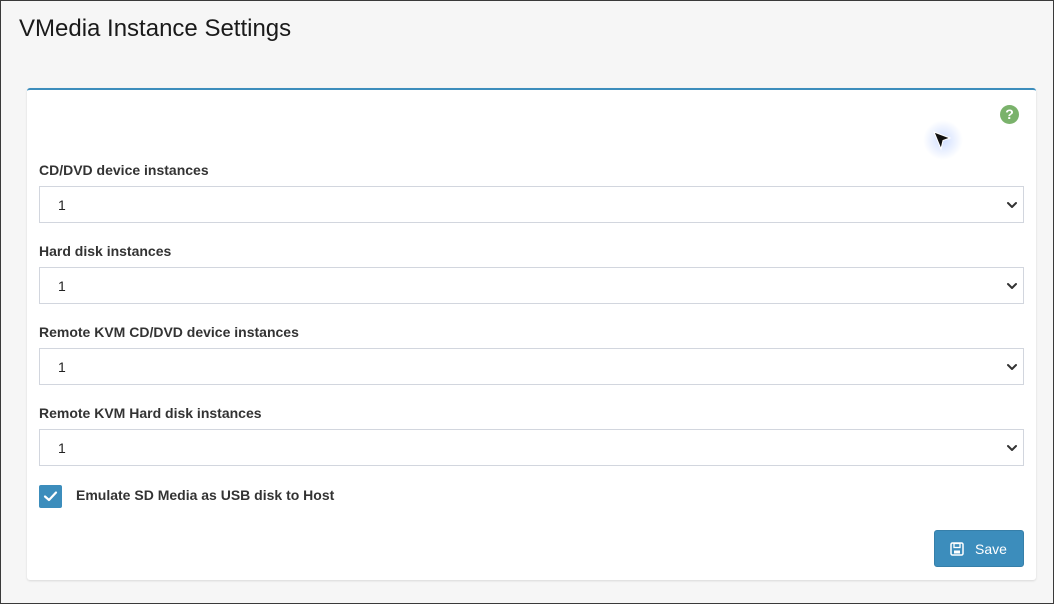 Image resolution: width=1054 pixels, height=604 pixels. Describe the element at coordinates (531, 285) in the screenshot. I see `hard-disk-instances-select: 1` at that location.